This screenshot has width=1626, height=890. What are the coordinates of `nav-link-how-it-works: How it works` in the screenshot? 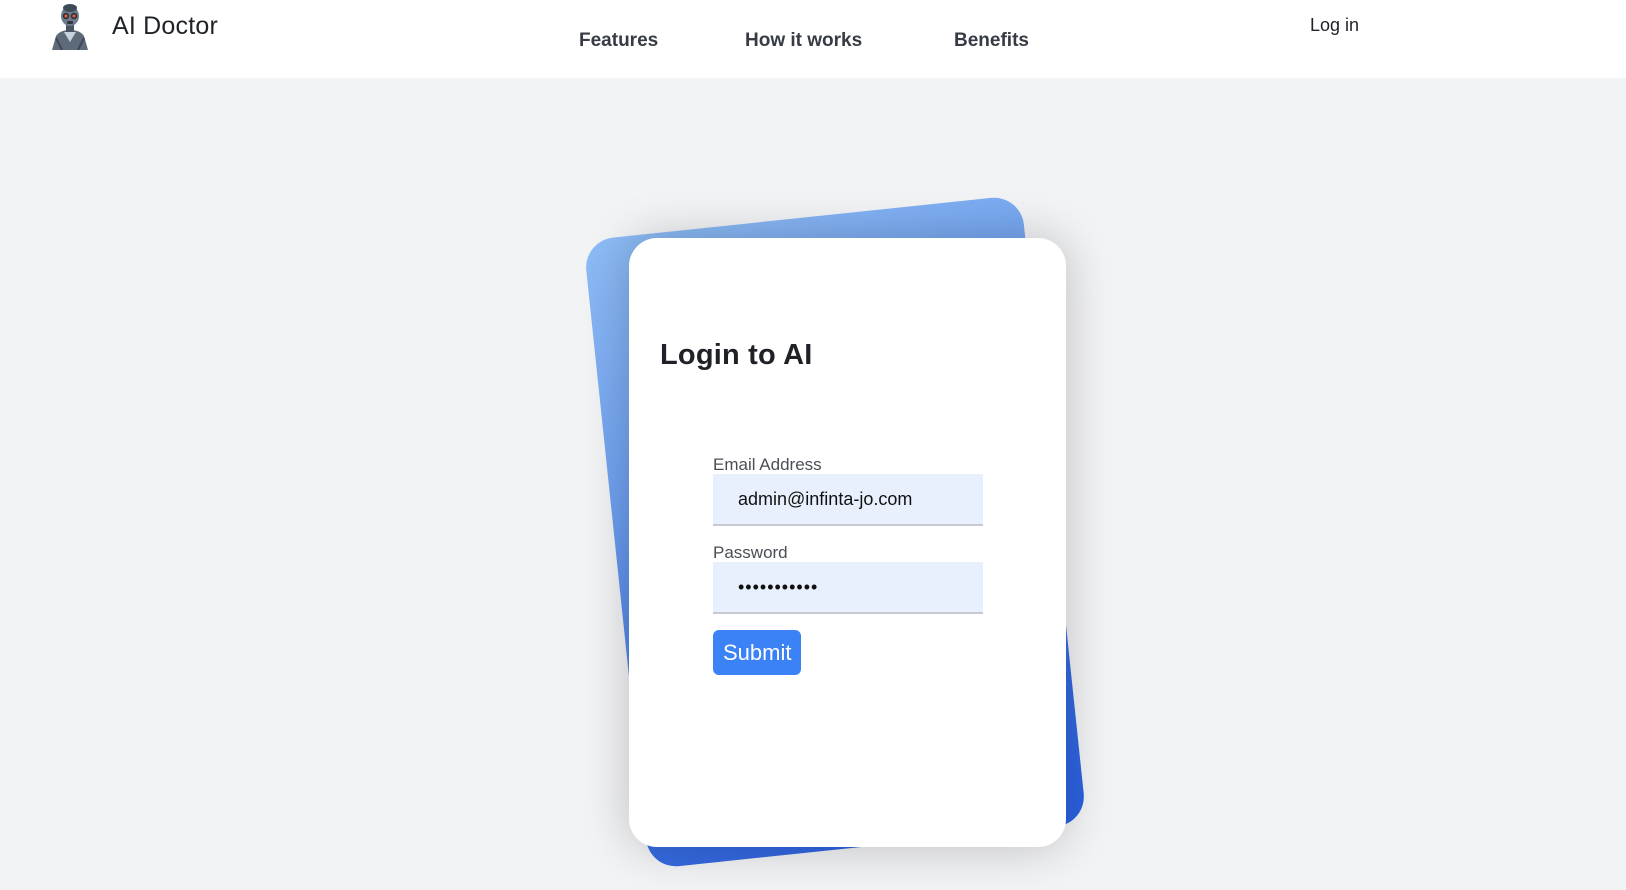 It's located at (803, 41).